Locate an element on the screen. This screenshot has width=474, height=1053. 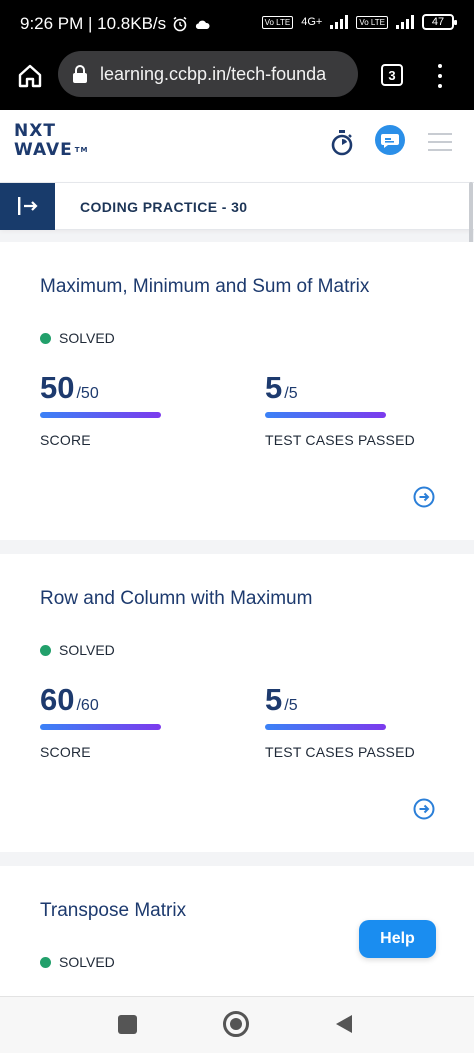
browser-toolbar: learning.ccbp.in/tech-founda 3 is located at coordinates (237, 79).